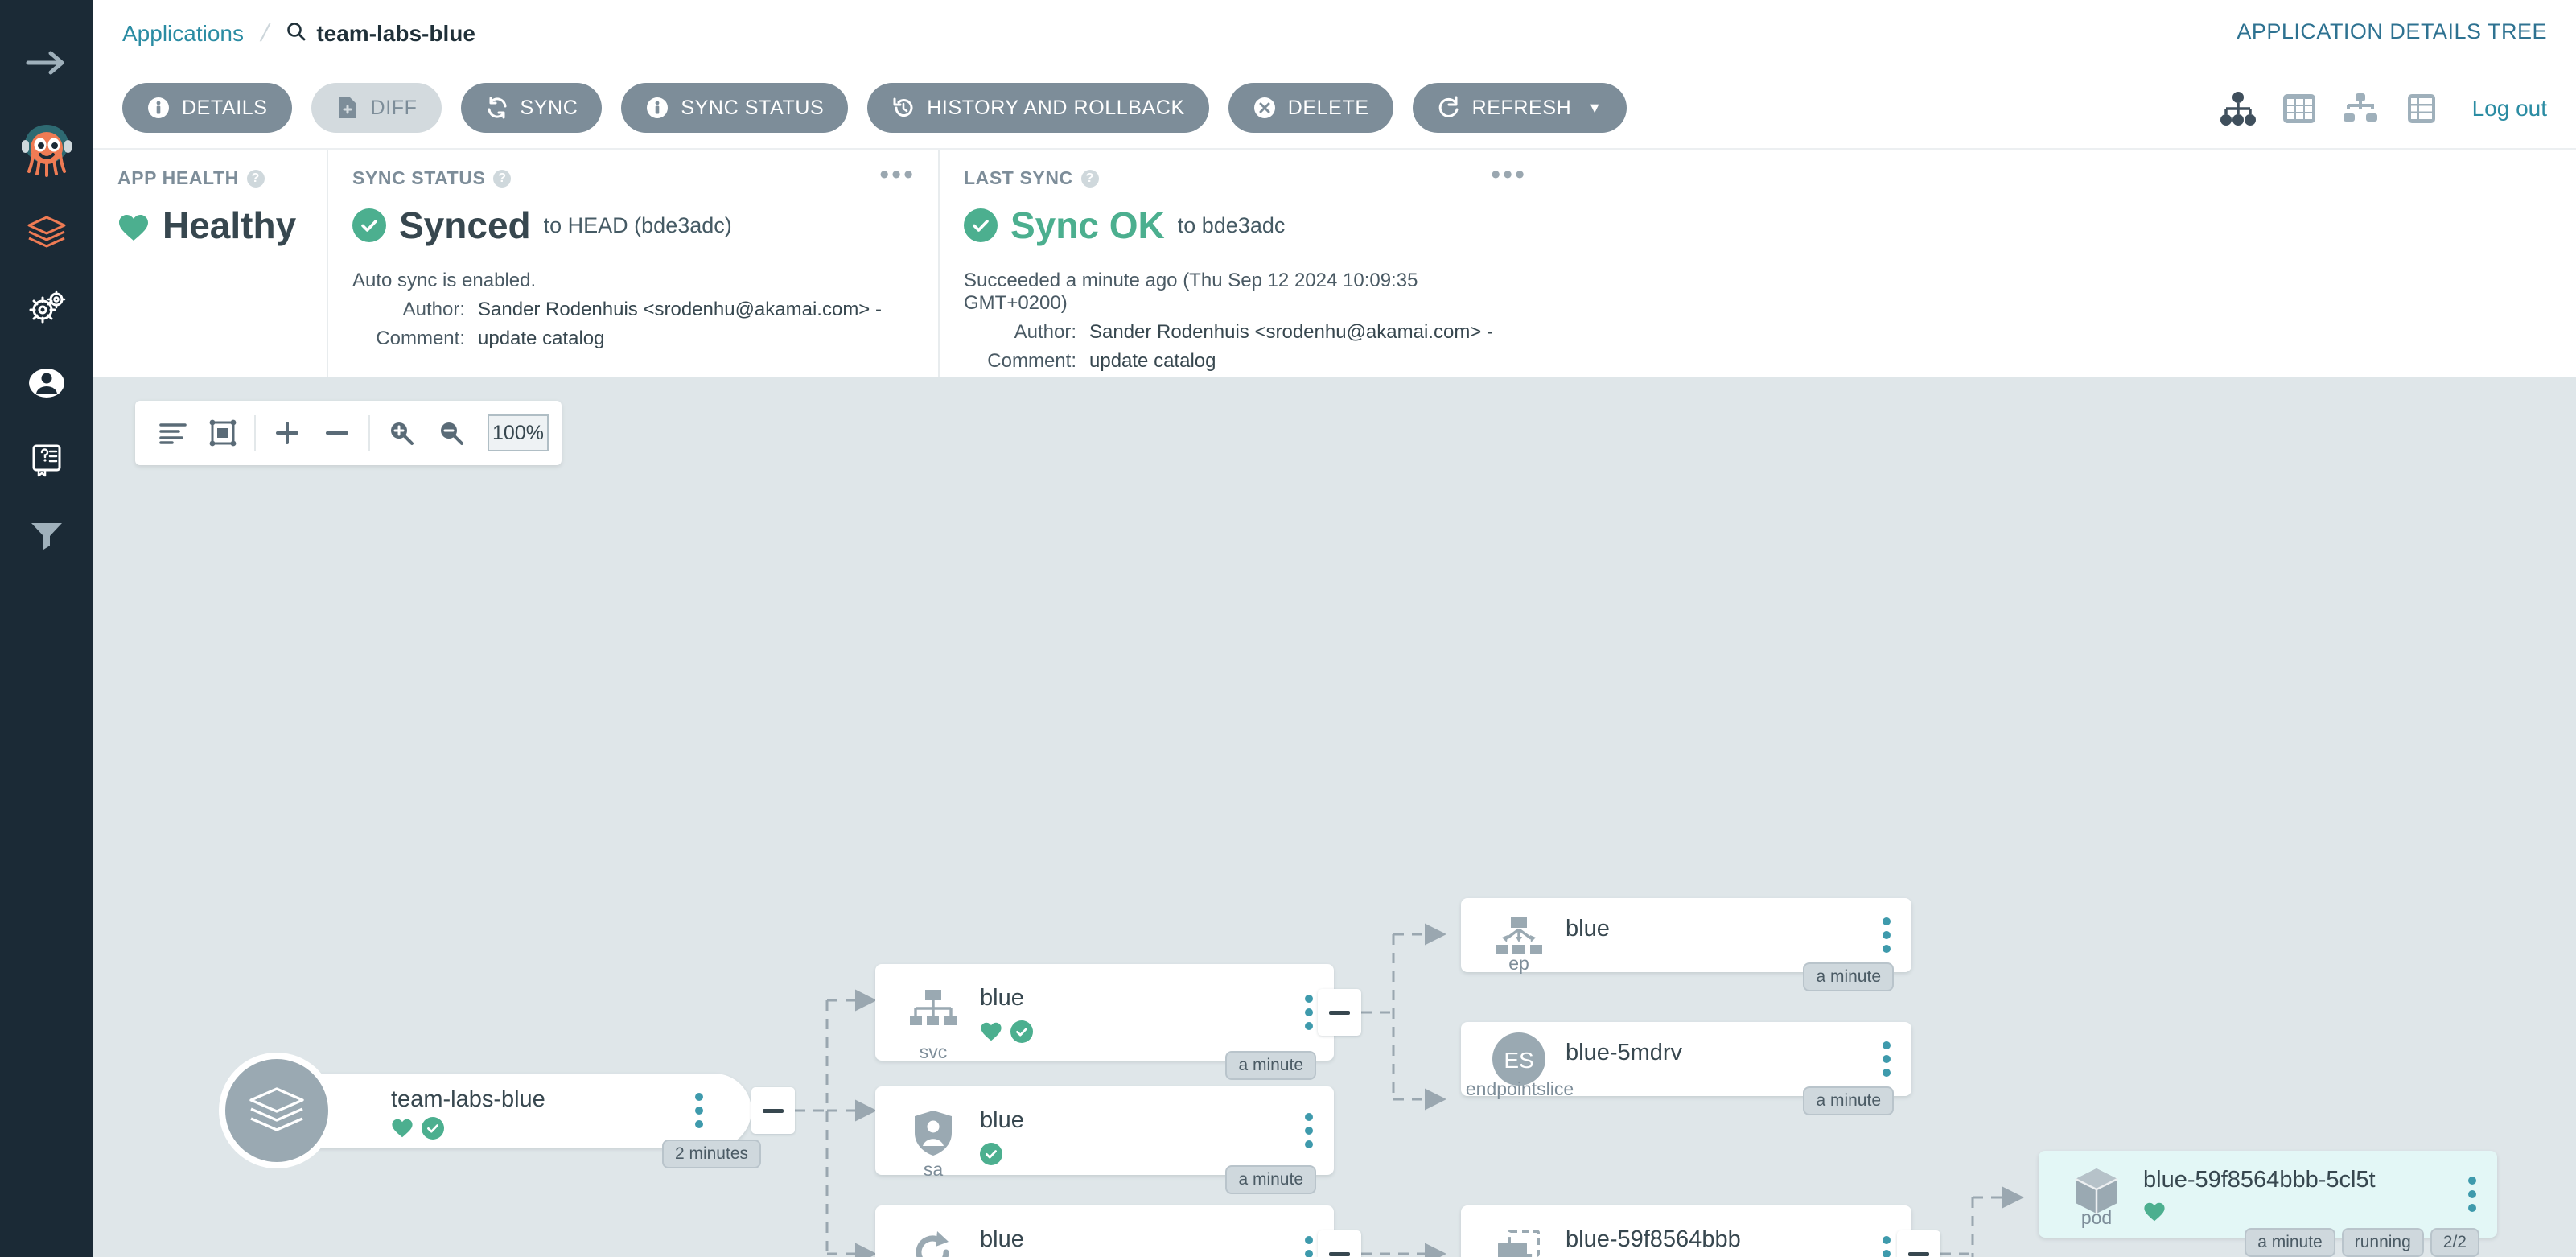 The width and height of the screenshot is (2576, 1257). Describe the element at coordinates (1056, 107) in the screenshot. I see `history-rollback-button-label: HISTORY AND ROLLBACK` at that location.